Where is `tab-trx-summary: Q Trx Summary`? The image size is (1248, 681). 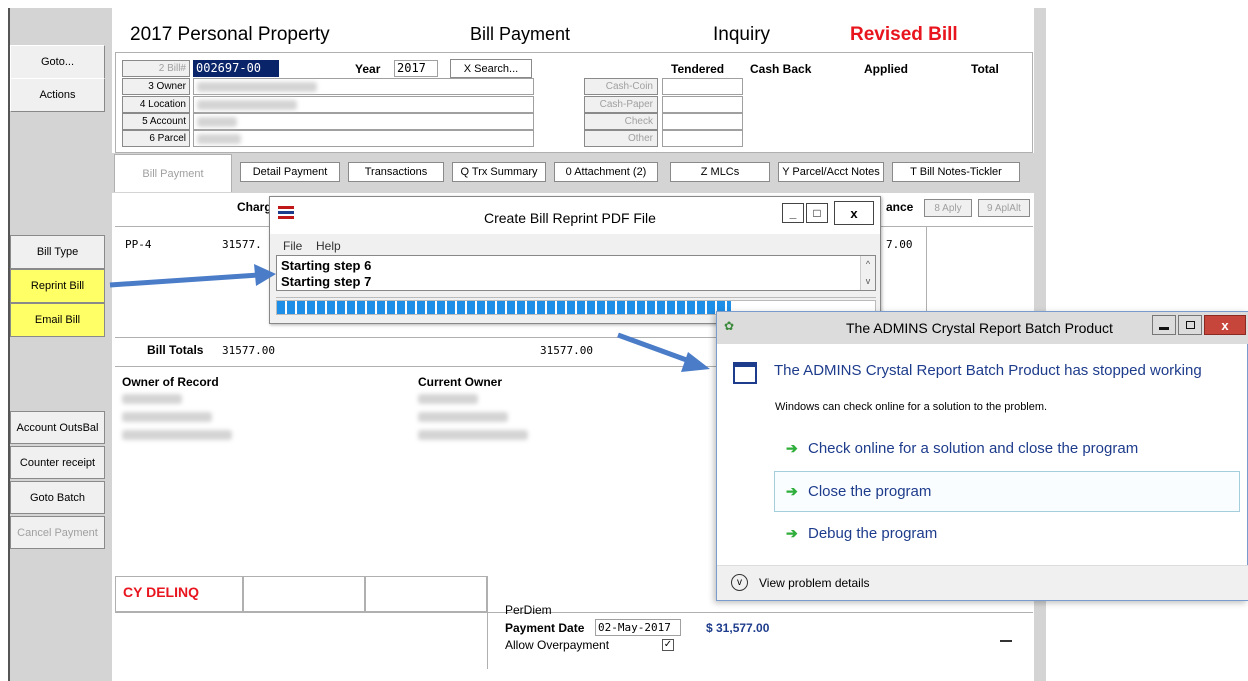
tab-trx-summary: Q Trx Summary is located at coordinates (499, 172).